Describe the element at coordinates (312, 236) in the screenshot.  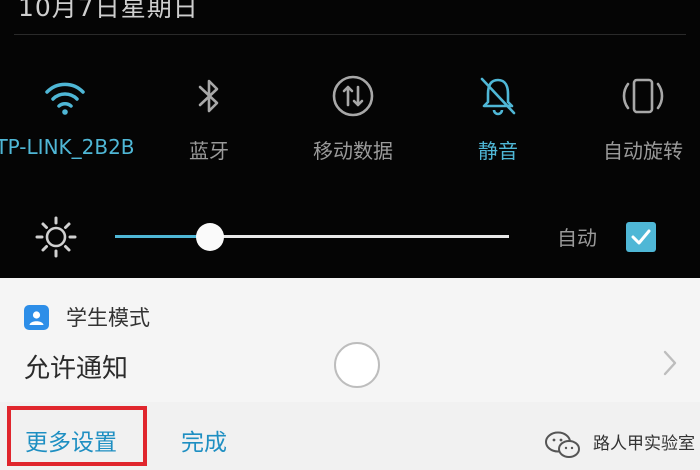
I see `brightness-slider` at that location.